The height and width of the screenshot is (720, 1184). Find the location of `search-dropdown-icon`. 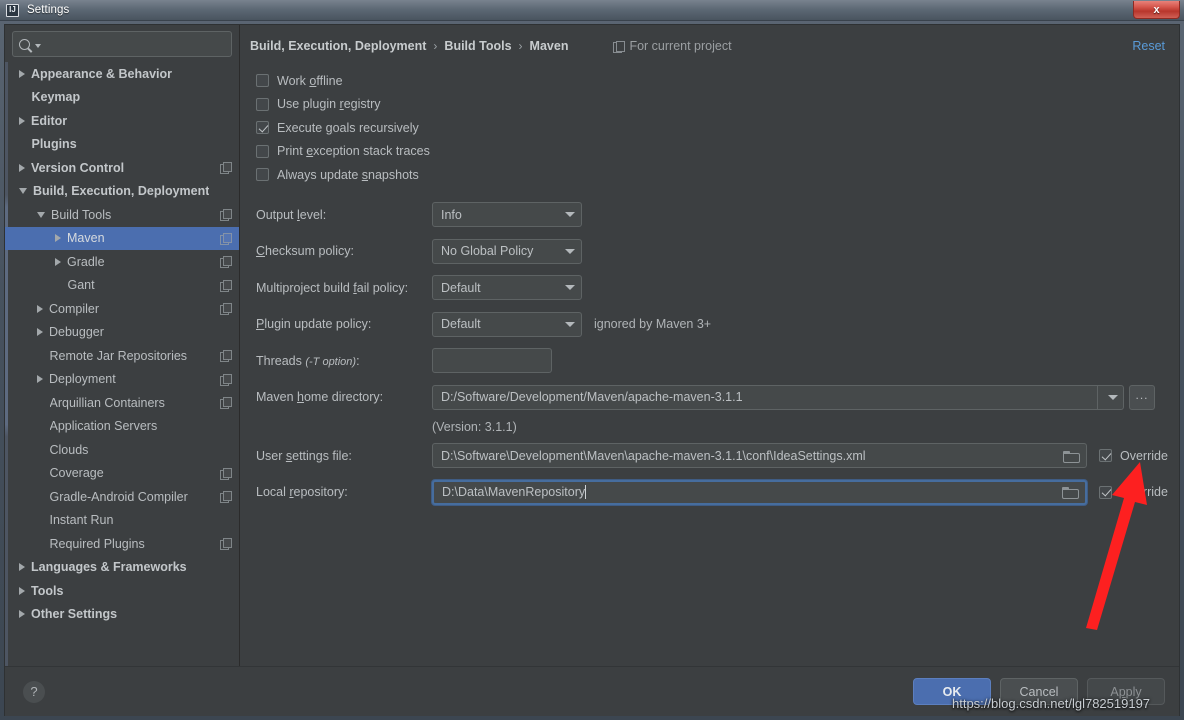

search-dropdown-icon is located at coordinates (38, 45).